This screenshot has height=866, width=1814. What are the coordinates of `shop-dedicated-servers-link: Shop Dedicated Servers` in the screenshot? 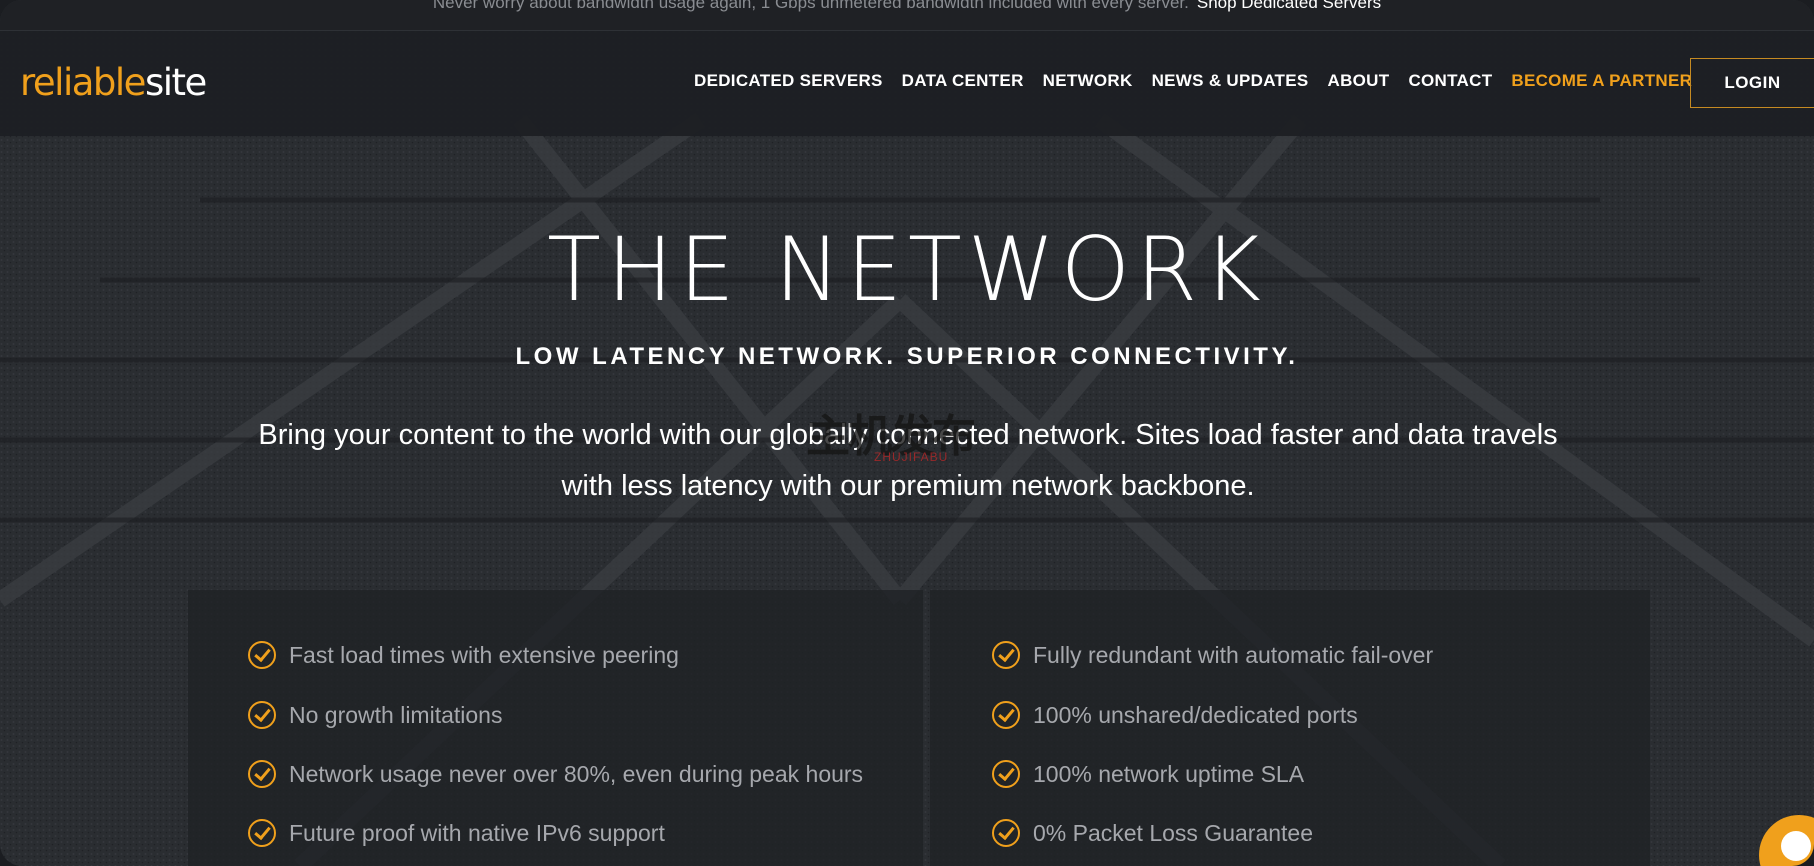 It's located at (1289, 6).